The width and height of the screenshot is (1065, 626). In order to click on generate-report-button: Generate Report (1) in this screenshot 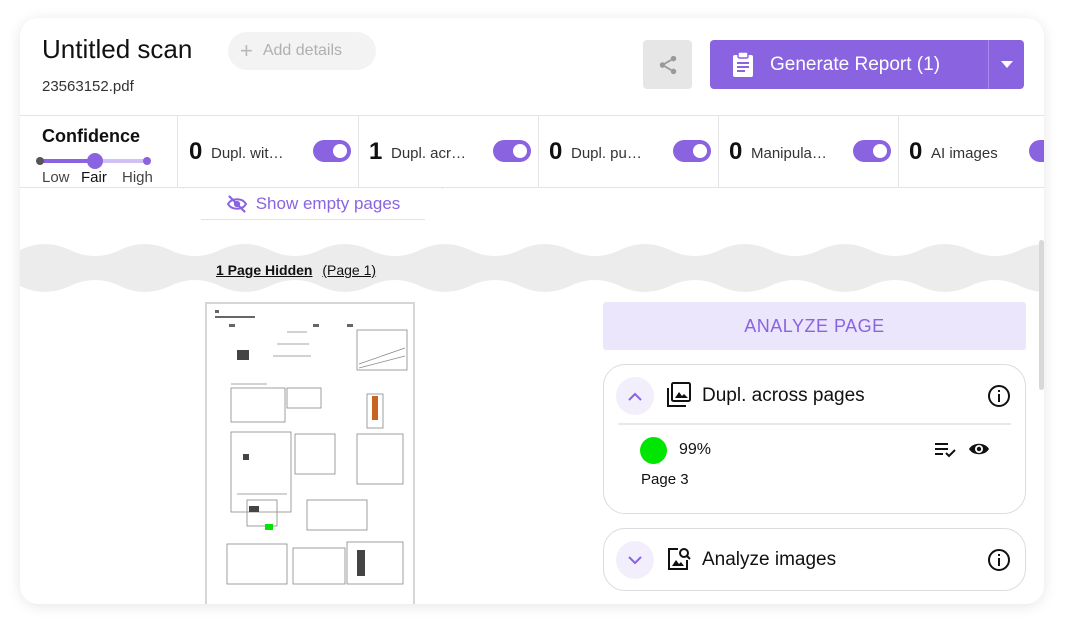, I will do `click(867, 64)`.